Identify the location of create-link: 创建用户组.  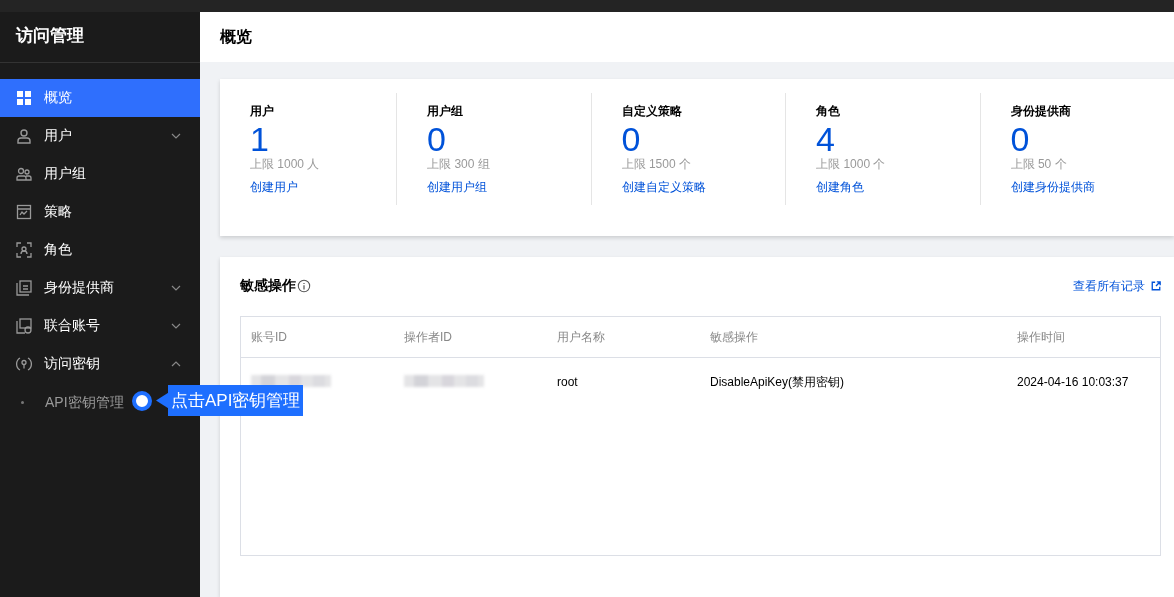
(457, 187).